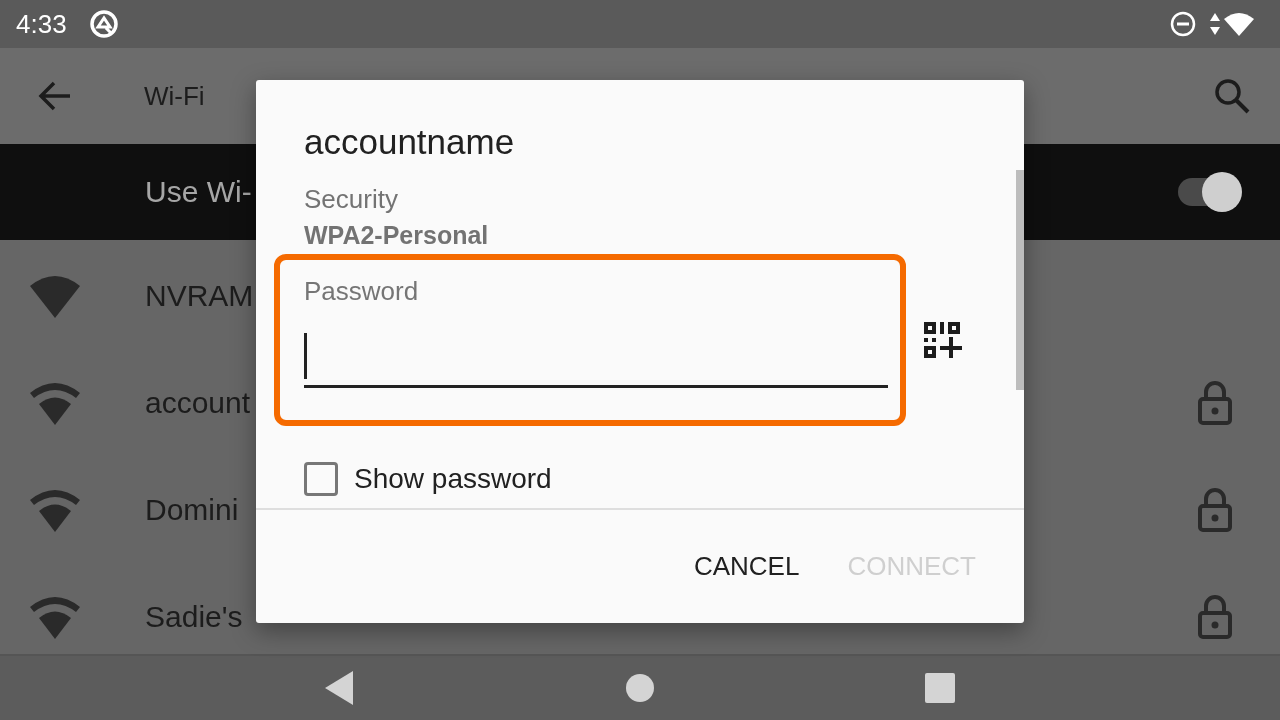 Image resolution: width=1280 pixels, height=720 pixels. I want to click on dialog-button: CANCEL, so click(746, 566).